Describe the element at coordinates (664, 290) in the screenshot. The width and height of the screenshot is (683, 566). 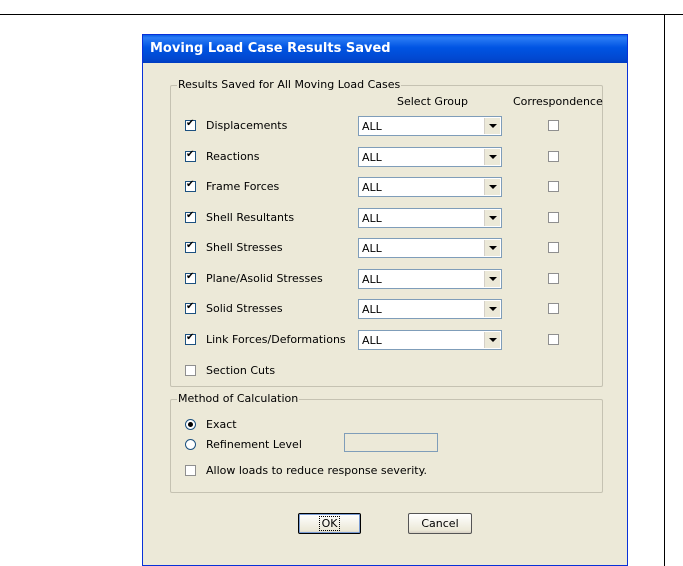
I see `right-border-line` at that location.